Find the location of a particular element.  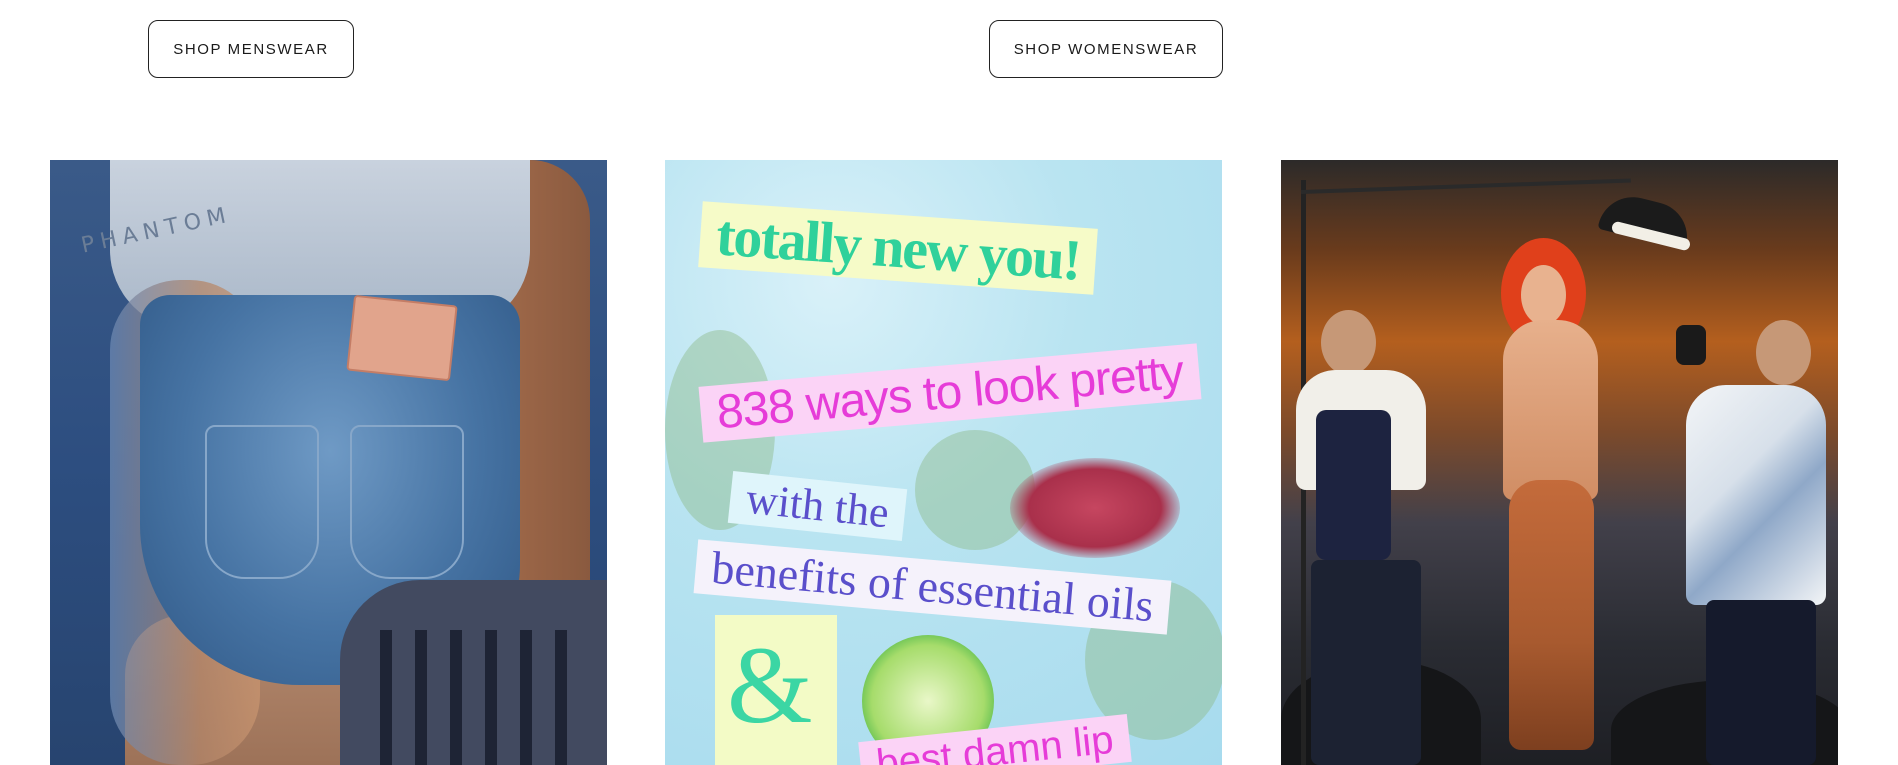

shop-womenswear-button: SHOP WOMENSWEAR is located at coordinates (1106, 49).